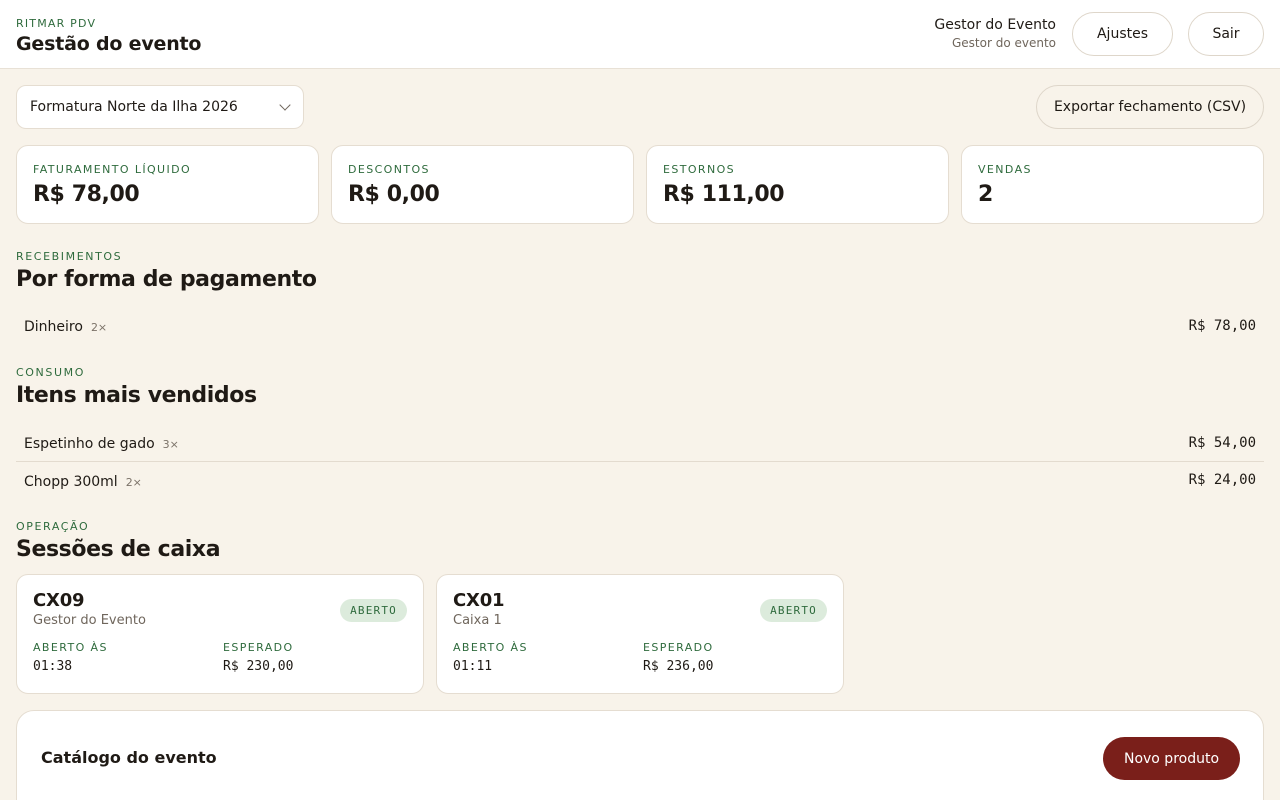 Image resolution: width=1280 pixels, height=800 pixels. What do you see at coordinates (167, 184) in the screenshot?
I see `kpi-card-net-revenue: FATURAMENTO LÍQUIDO R$ 78,00` at bounding box center [167, 184].